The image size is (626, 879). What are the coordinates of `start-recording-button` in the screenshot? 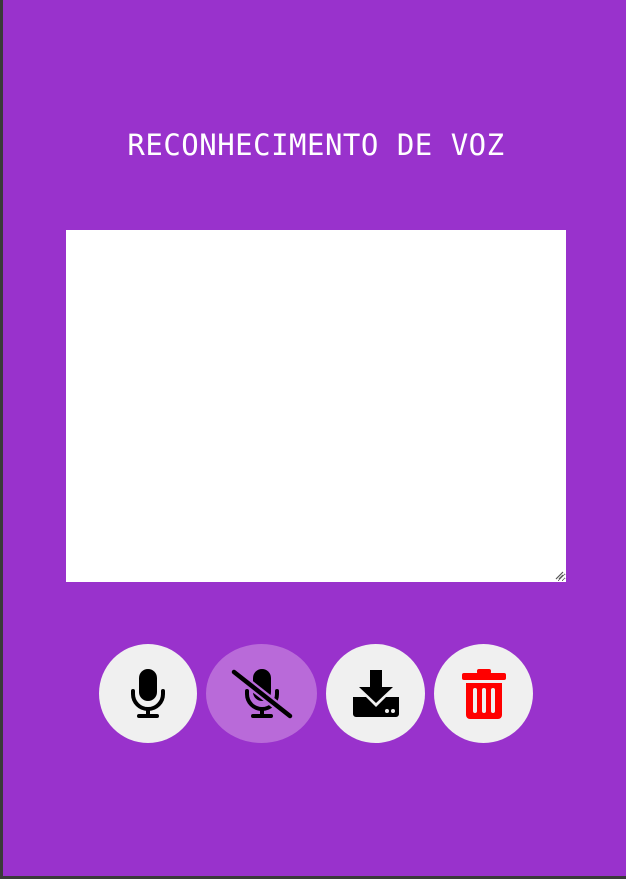 It's located at (148, 693).